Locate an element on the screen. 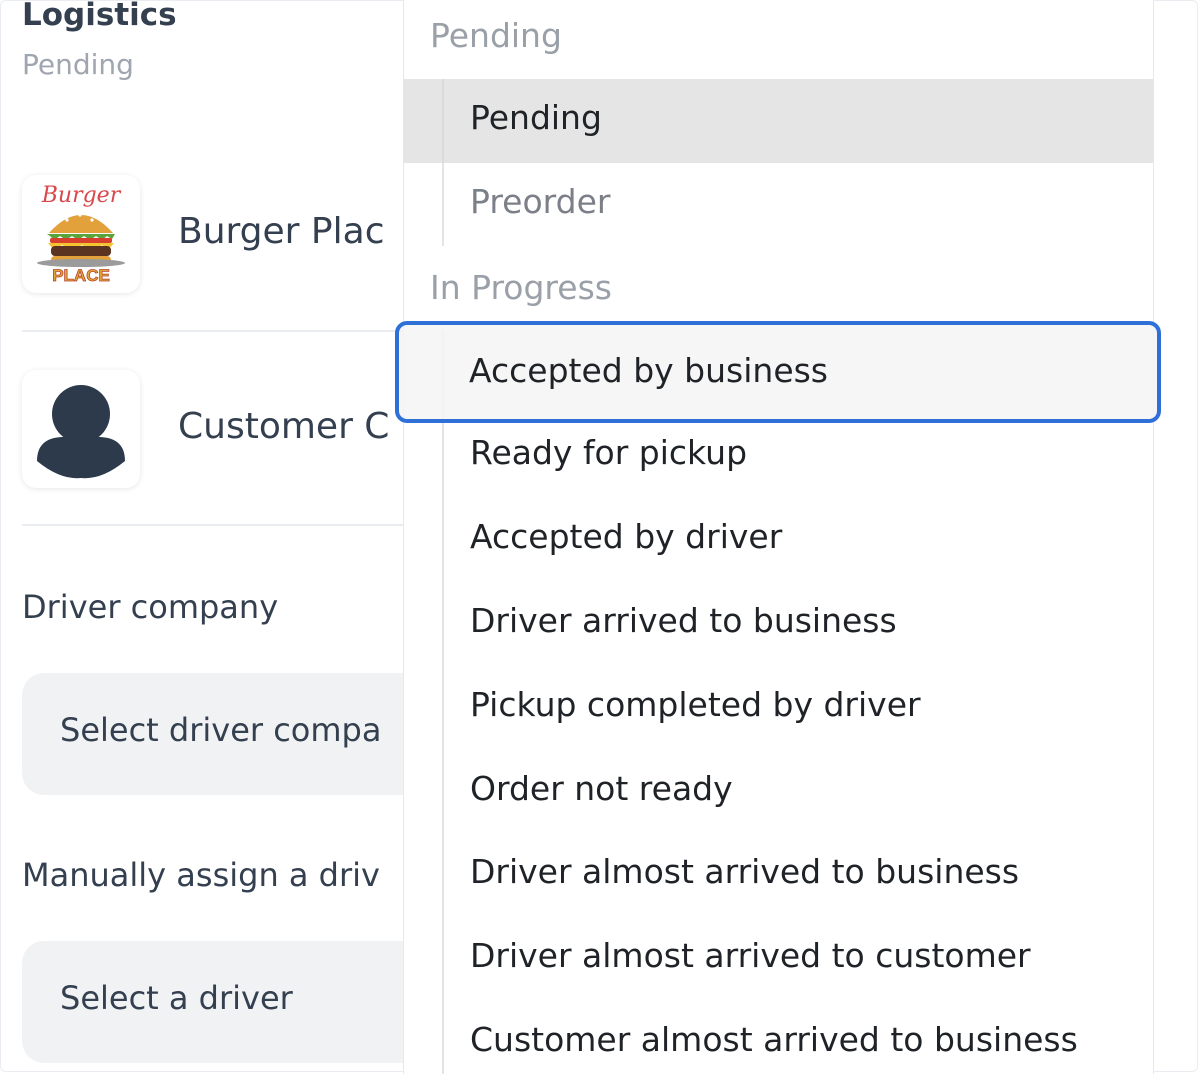  option-ready-for-pickup: Ready for pickup is located at coordinates (778, 456).